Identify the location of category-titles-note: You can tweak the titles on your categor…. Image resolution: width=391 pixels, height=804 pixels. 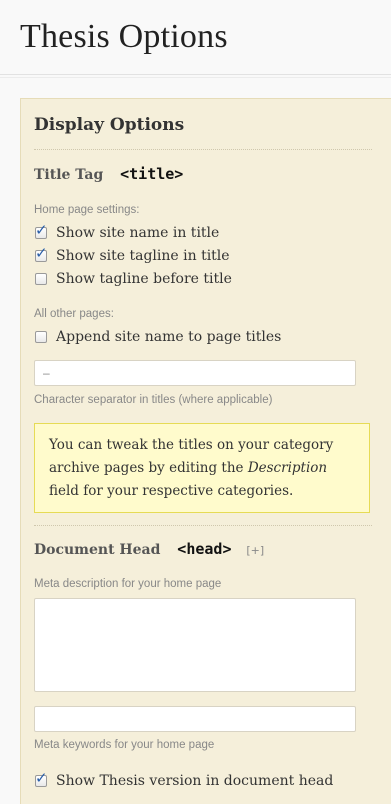
(202, 468).